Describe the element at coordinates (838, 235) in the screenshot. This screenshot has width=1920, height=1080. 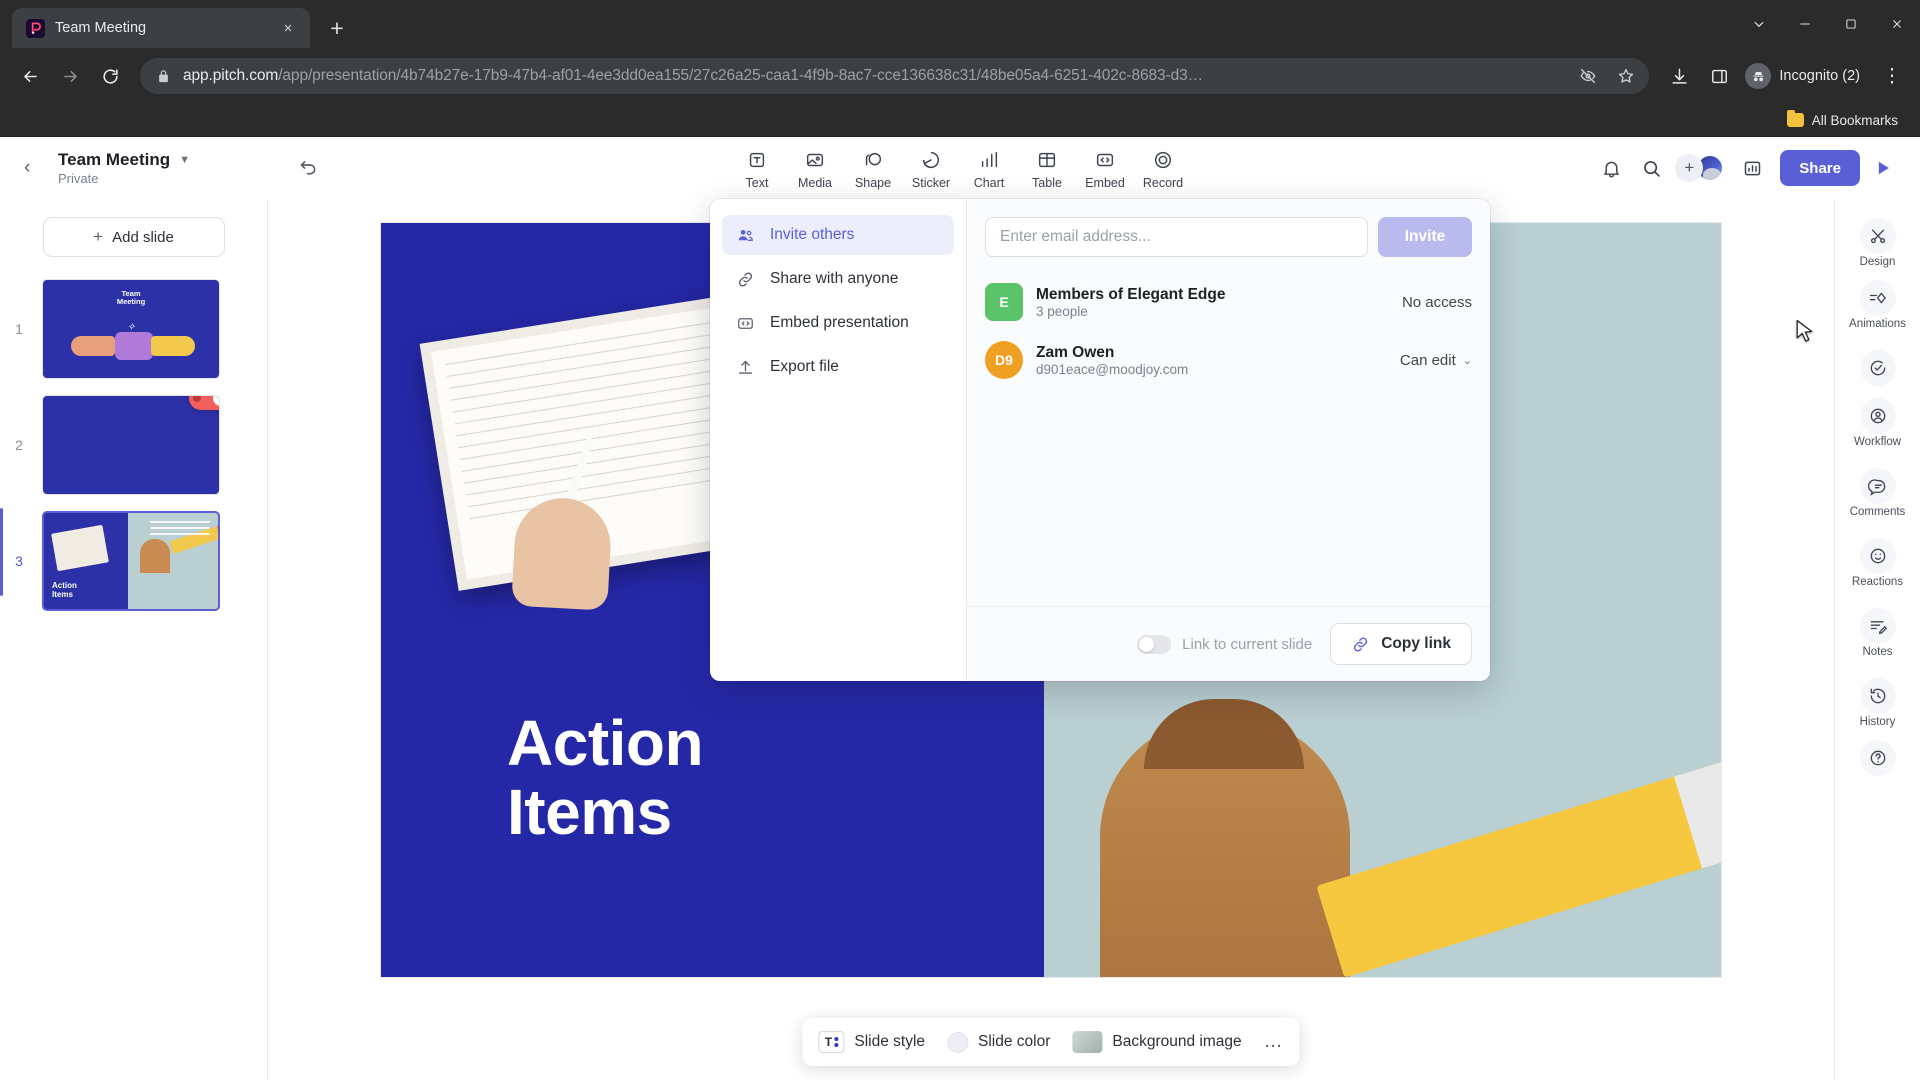
I see `share-menu-item-invite-others: Invite others` at that location.